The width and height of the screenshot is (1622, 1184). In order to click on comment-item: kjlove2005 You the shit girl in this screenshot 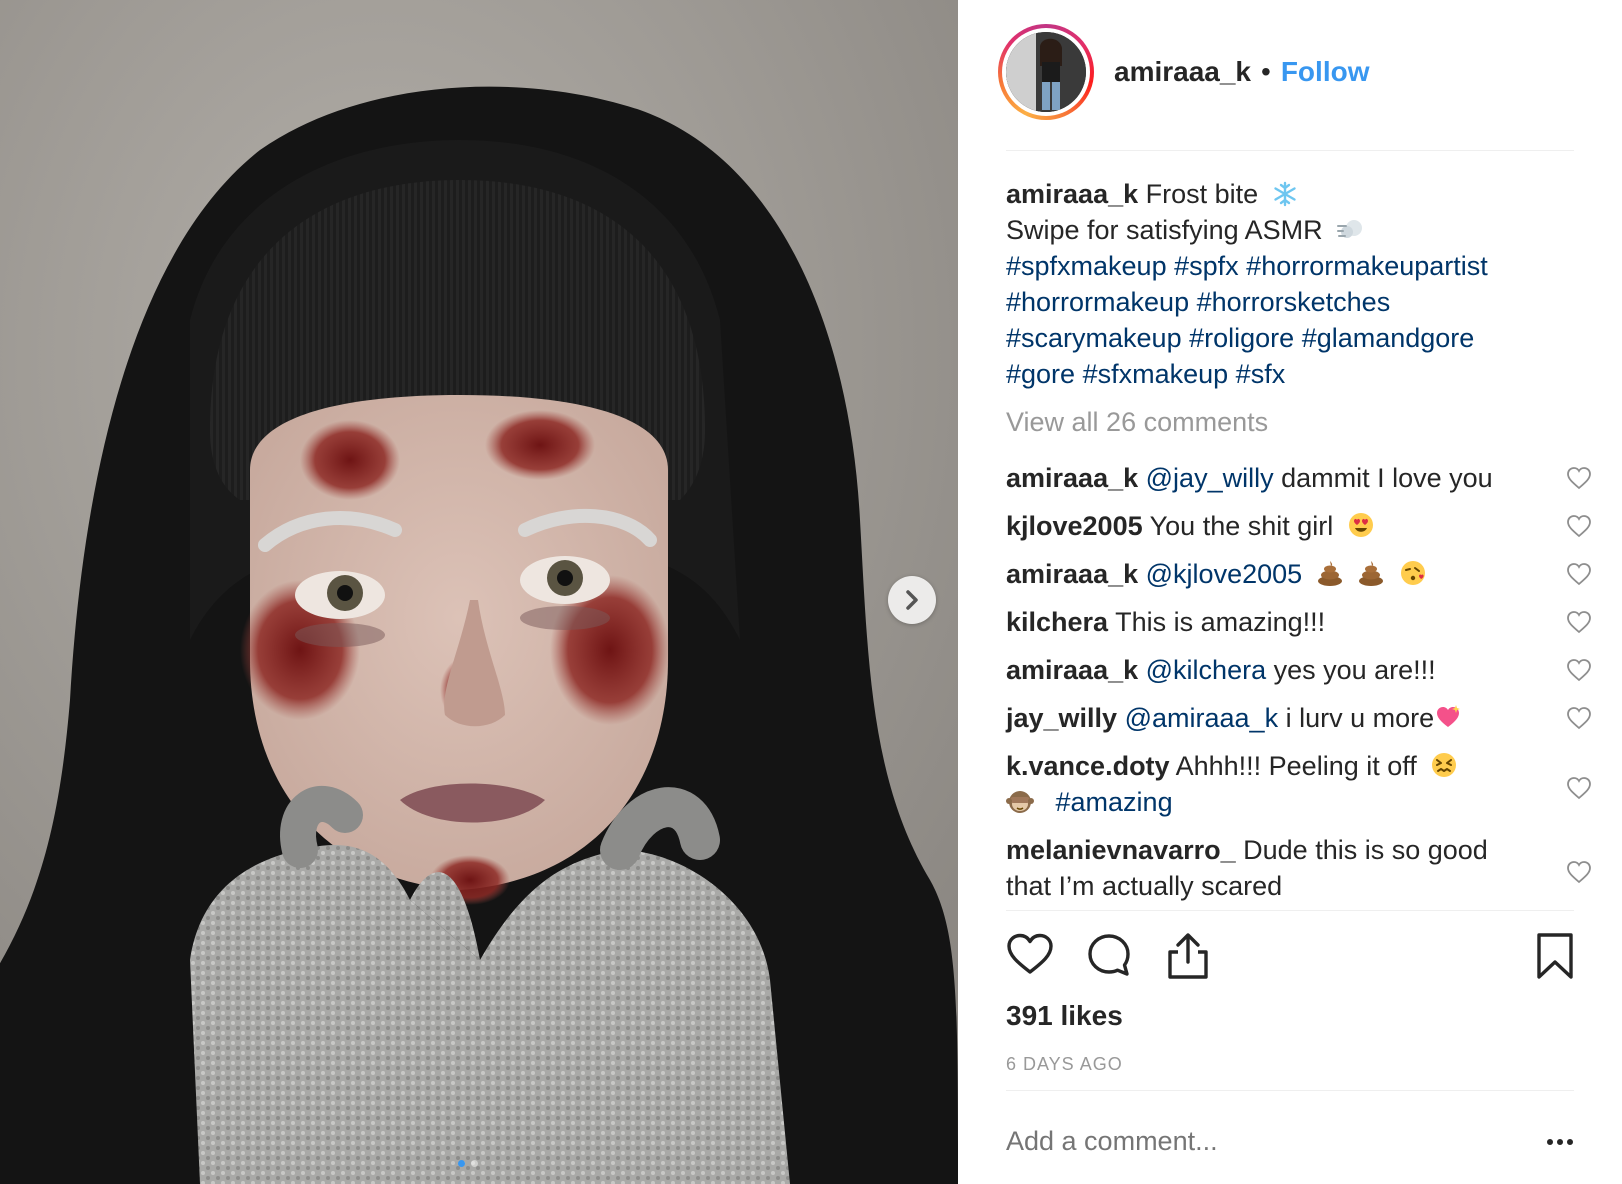, I will do `click(1276, 526)`.